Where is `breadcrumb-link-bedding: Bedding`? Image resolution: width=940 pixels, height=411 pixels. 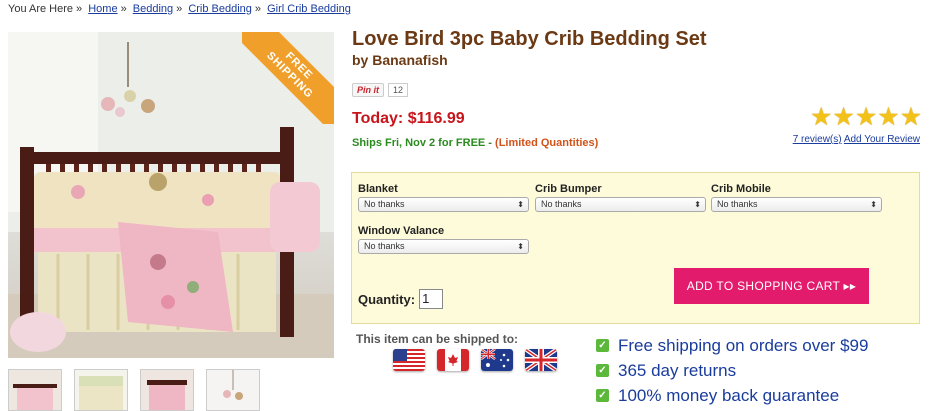 breadcrumb-link-bedding: Bedding is located at coordinates (153, 9).